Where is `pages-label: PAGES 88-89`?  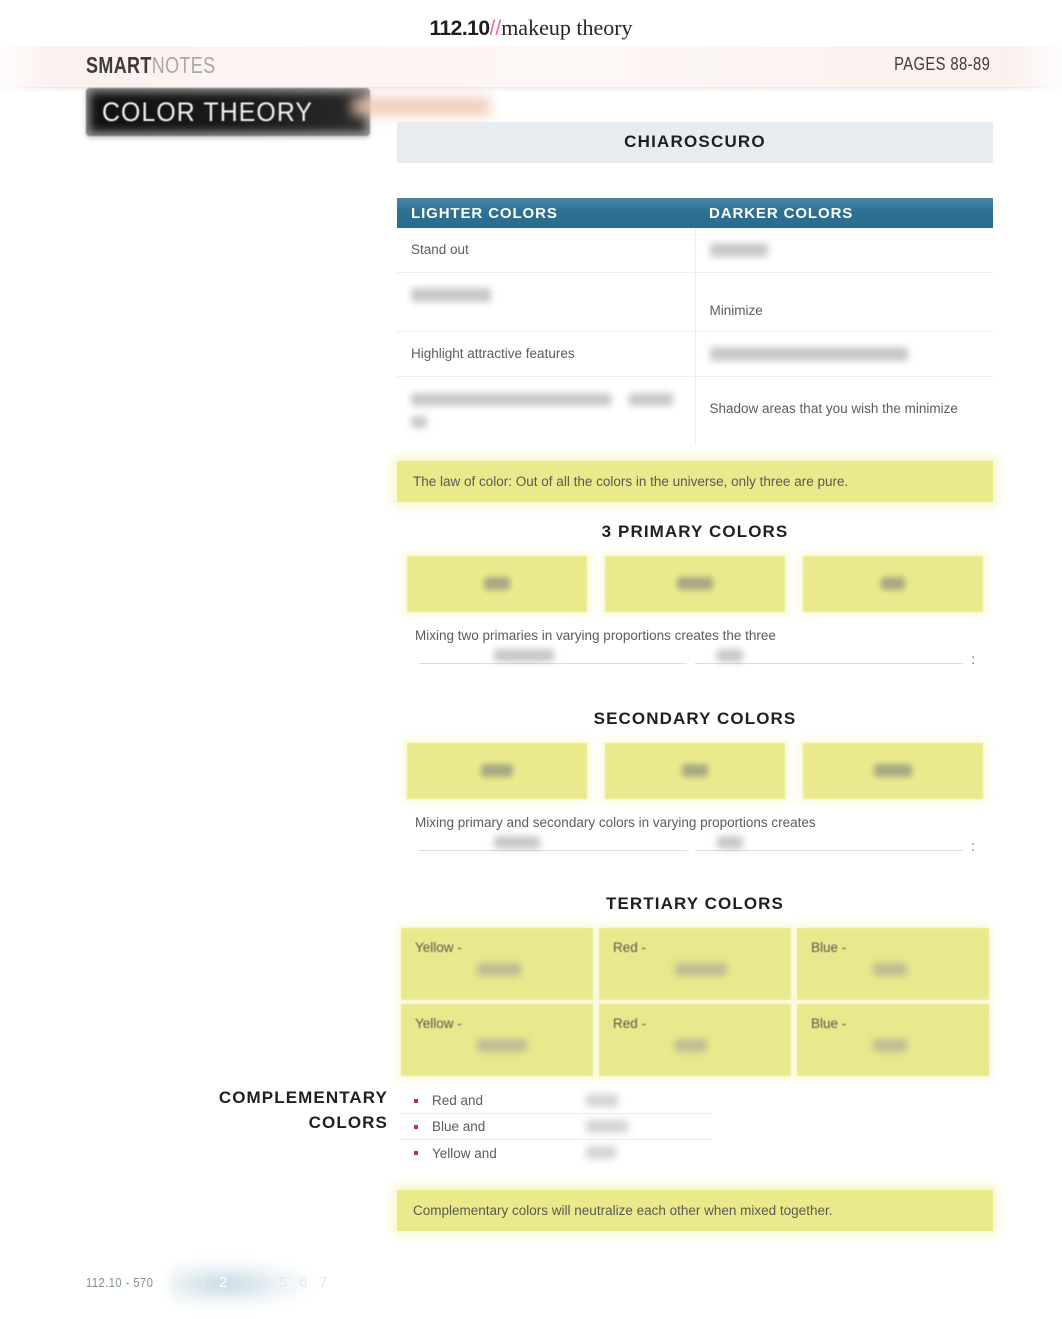 pages-label: PAGES 88-89 is located at coordinates (941, 64).